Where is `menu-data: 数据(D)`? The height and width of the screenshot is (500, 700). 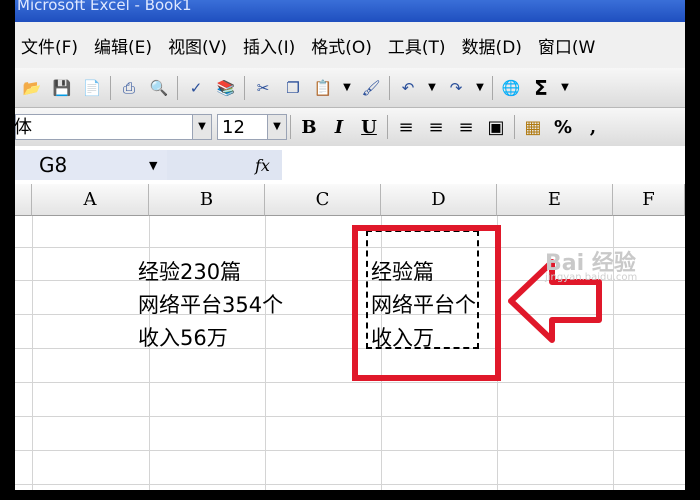 menu-data: 数据(D) is located at coordinates (494, 45).